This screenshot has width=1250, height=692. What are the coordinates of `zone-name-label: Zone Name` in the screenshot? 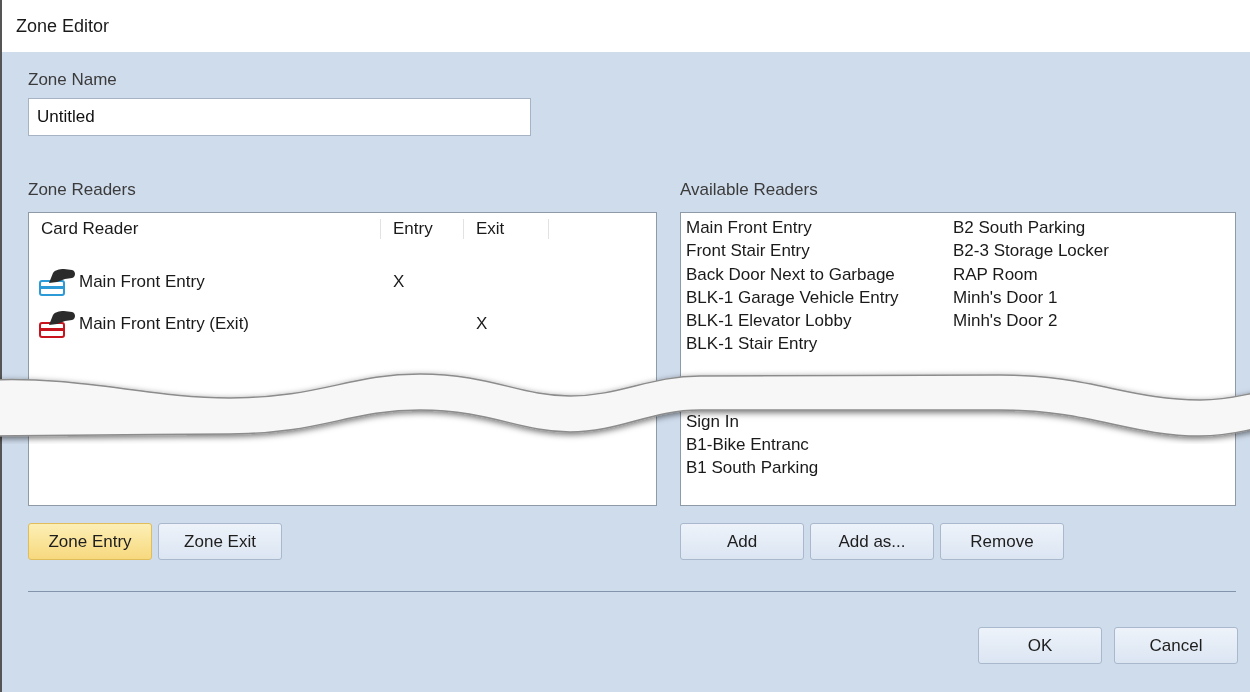 It's located at (73, 80).